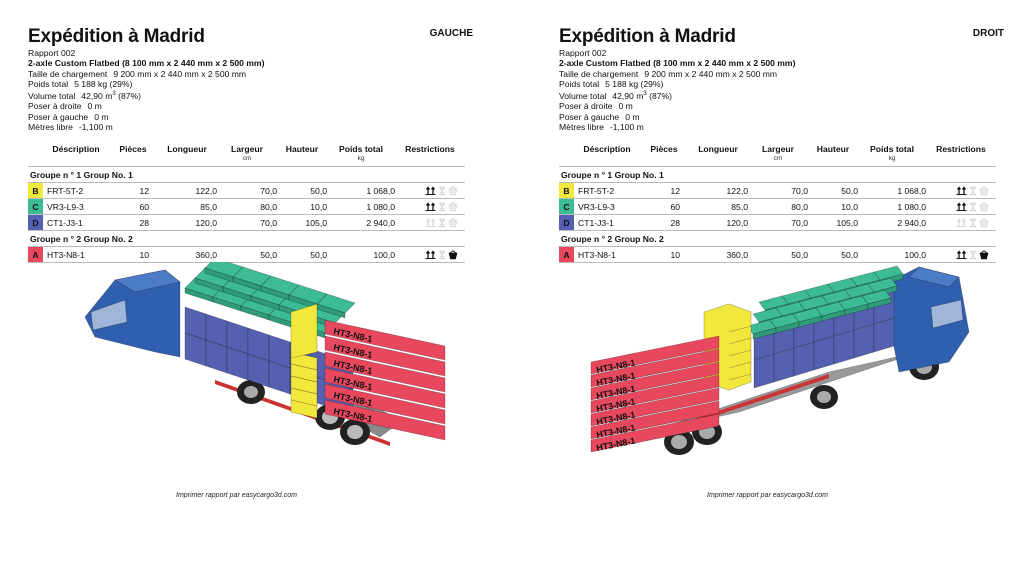 The height and width of the screenshot is (561, 1024). What do you see at coordinates (892, 254) in the screenshot?
I see `cell-weight: 100,0` at bounding box center [892, 254].